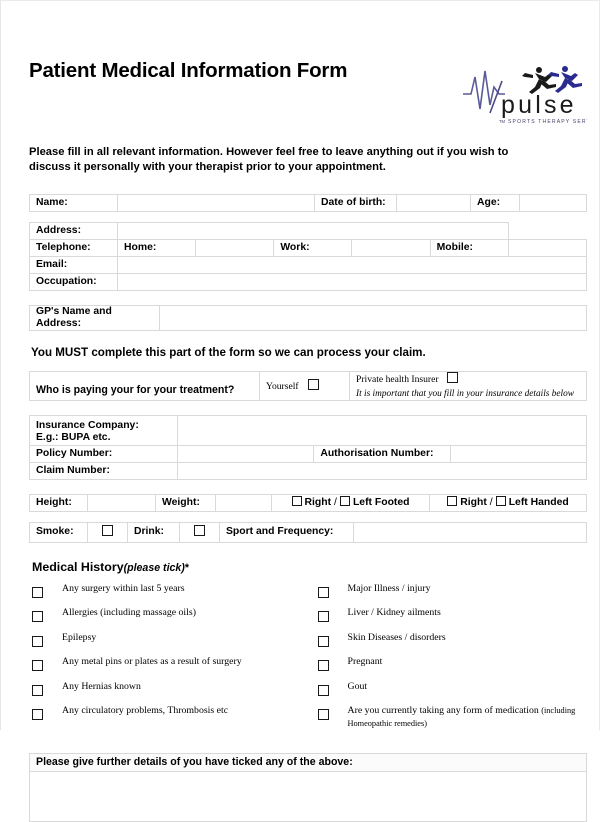 Image resolution: width=600 pixels, height=822 pixels. I want to click on insurance-company-label: Insurance Company: E.g.: BUPA etc., so click(103, 430).